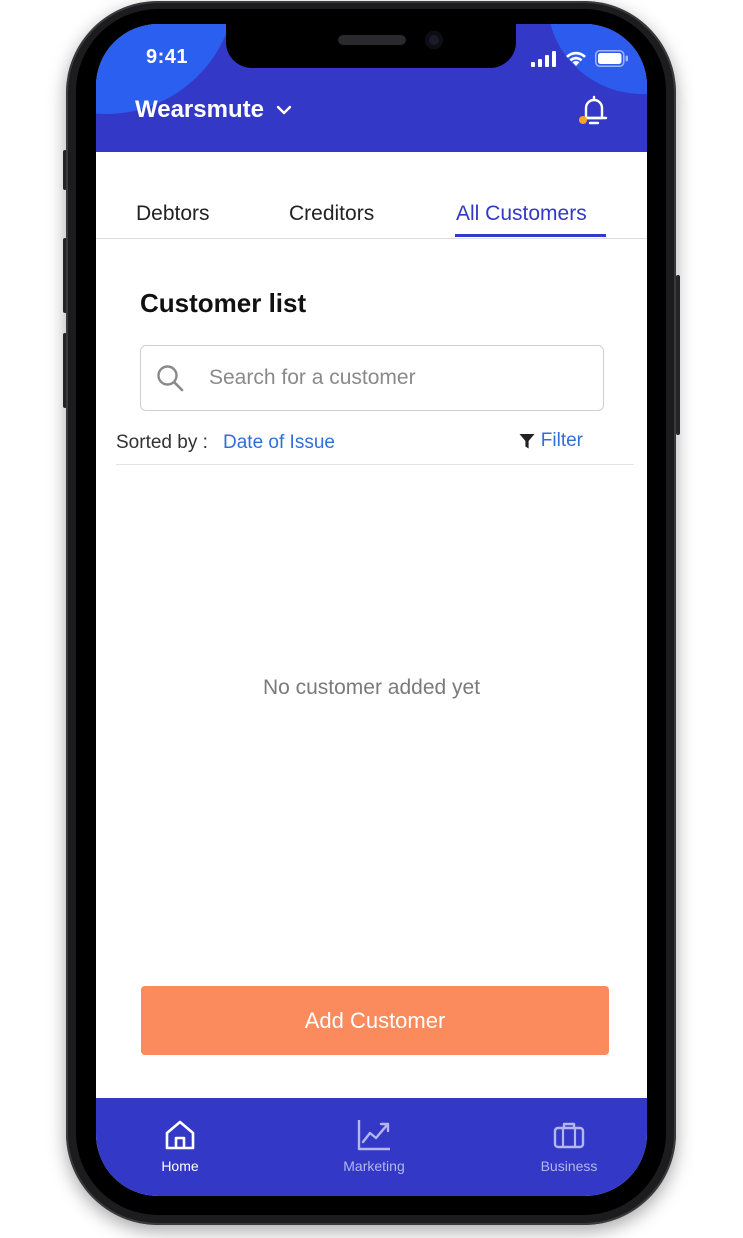 The height and width of the screenshot is (1238, 743). What do you see at coordinates (372, 40) in the screenshot?
I see `speaker-grille` at bounding box center [372, 40].